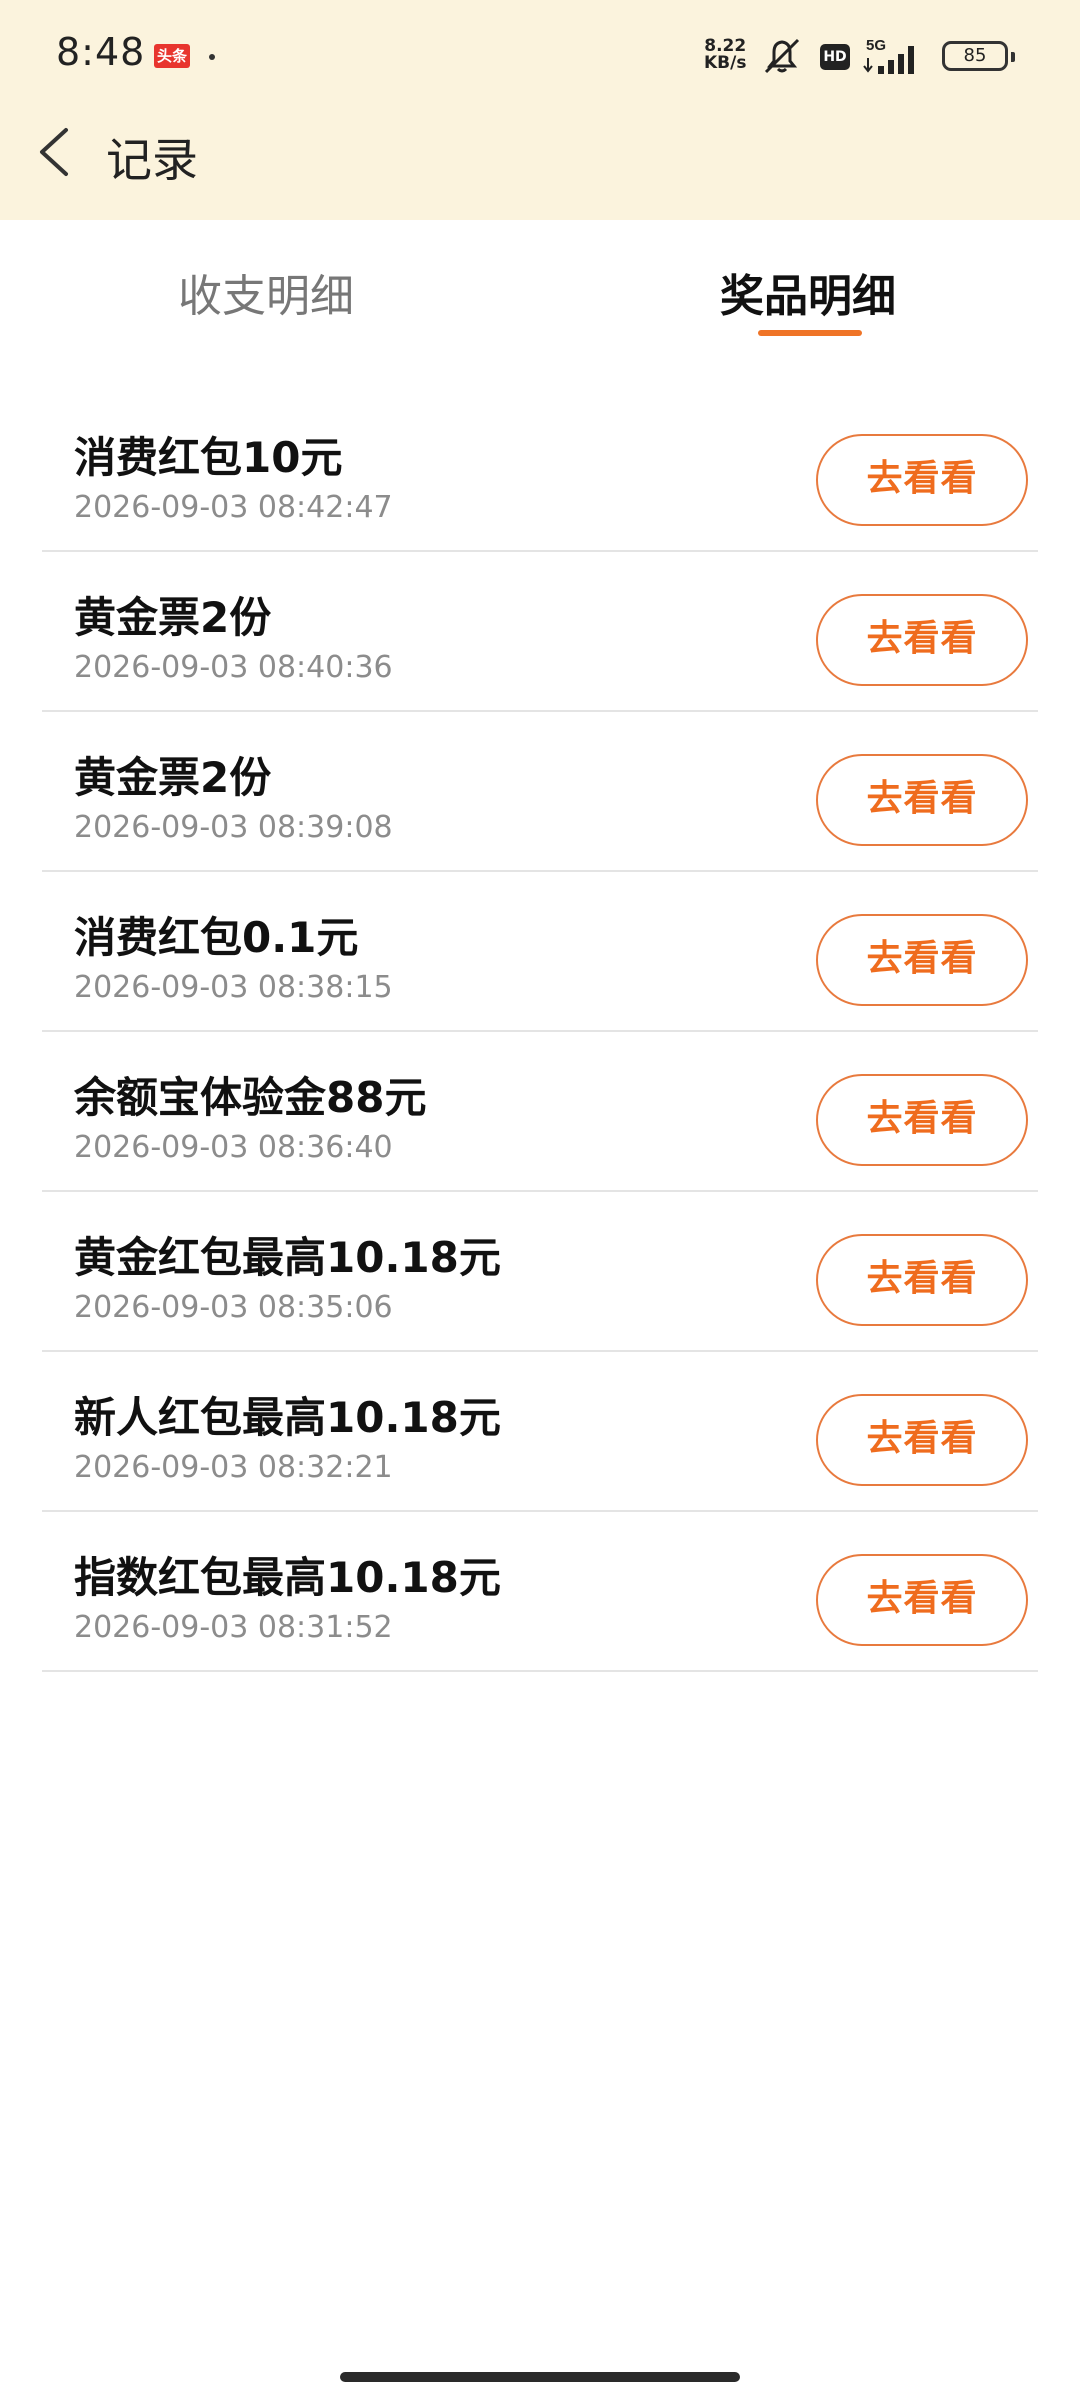 The width and height of the screenshot is (1080, 2400). What do you see at coordinates (540, 632) in the screenshot?
I see `list-item: 黄金票2份 2026-09-03 08:40:36 去看看` at bounding box center [540, 632].